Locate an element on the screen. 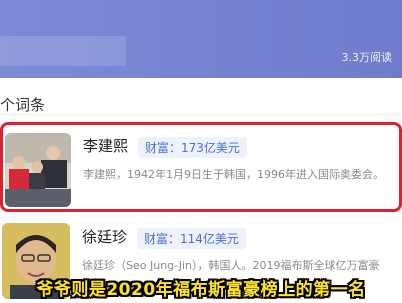  entry-name: 徐廷珍 is located at coordinates (105, 237).